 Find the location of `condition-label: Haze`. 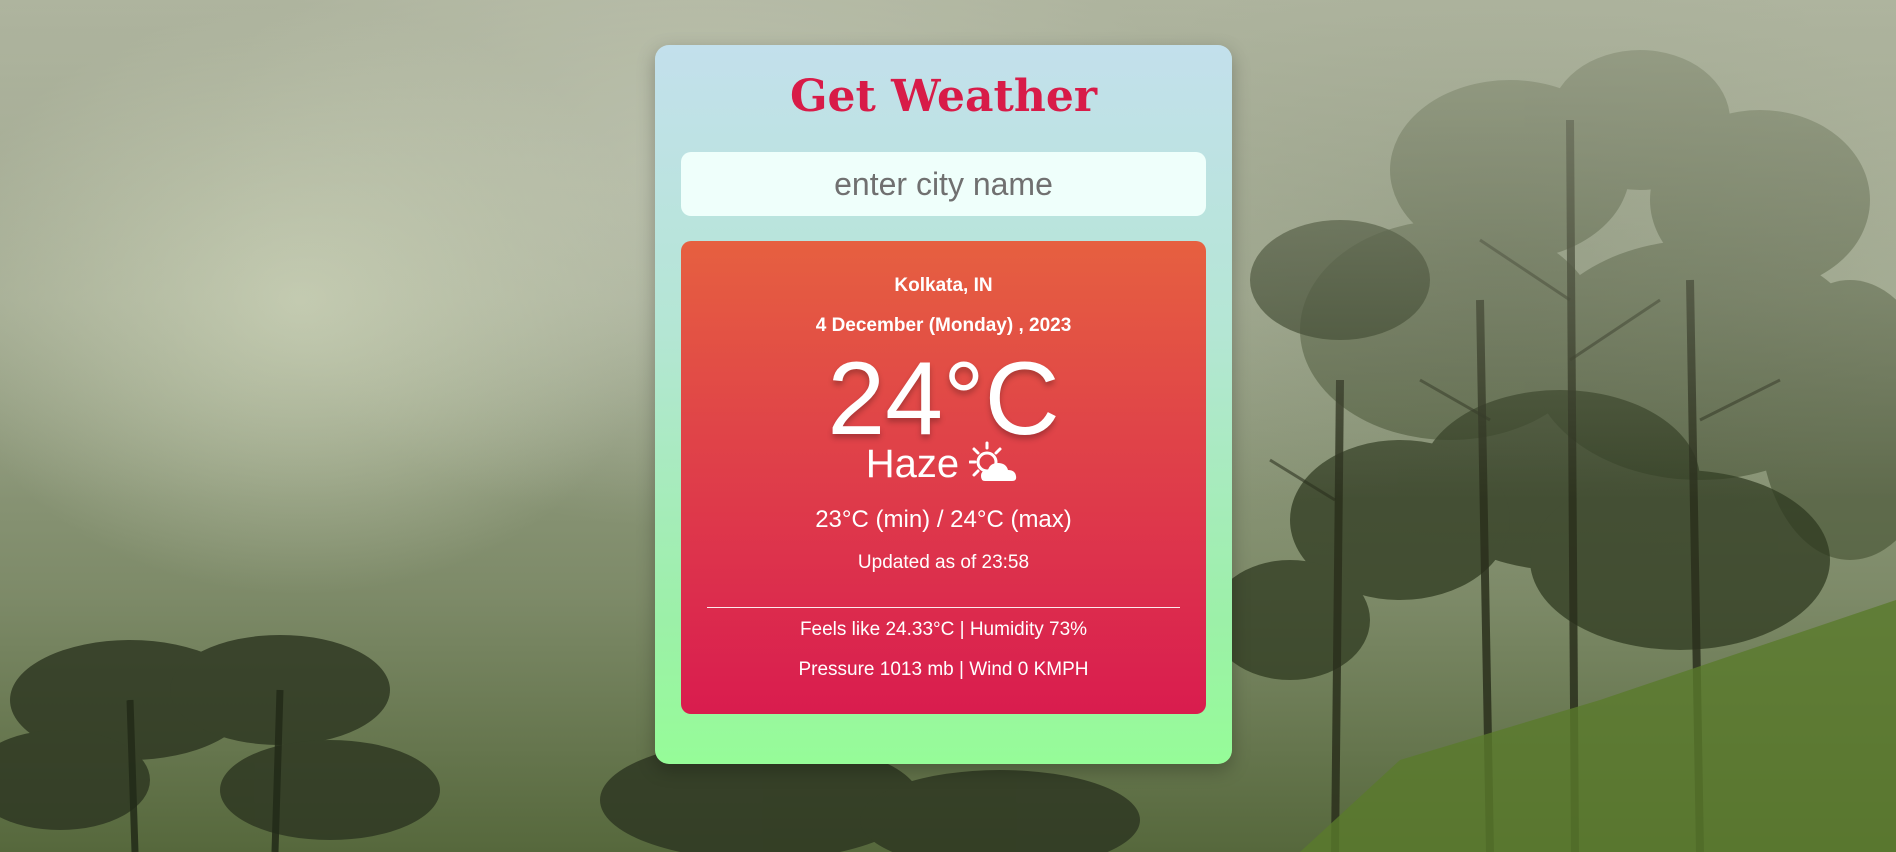

condition-label: Haze is located at coordinates (912, 464).